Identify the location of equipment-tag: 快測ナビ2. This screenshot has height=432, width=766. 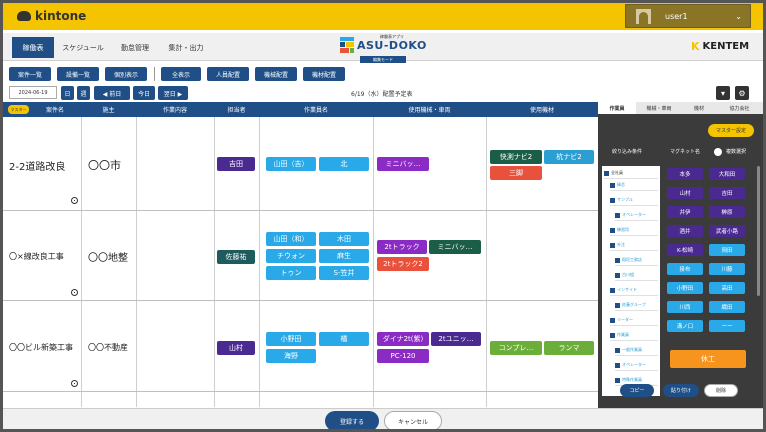
(516, 157).